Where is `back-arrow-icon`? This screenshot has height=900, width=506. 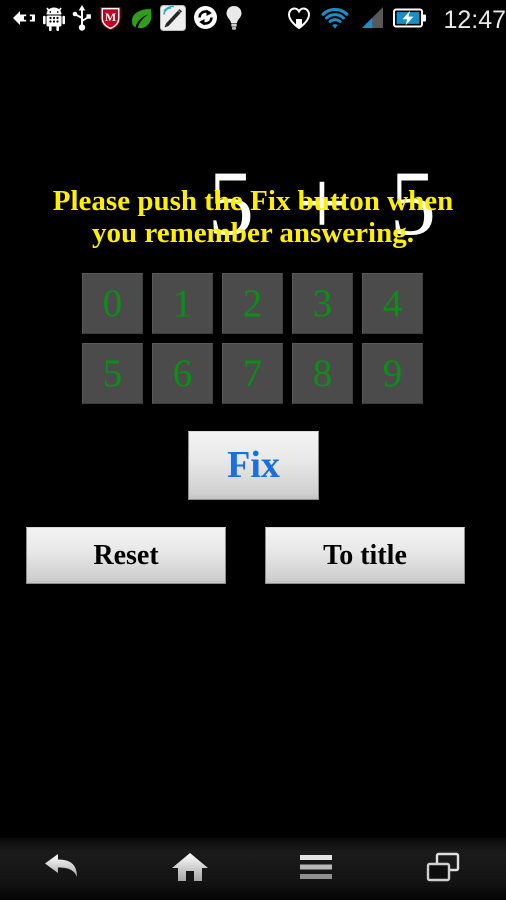 back-arrow-icon is located at coordinates (63, 869).